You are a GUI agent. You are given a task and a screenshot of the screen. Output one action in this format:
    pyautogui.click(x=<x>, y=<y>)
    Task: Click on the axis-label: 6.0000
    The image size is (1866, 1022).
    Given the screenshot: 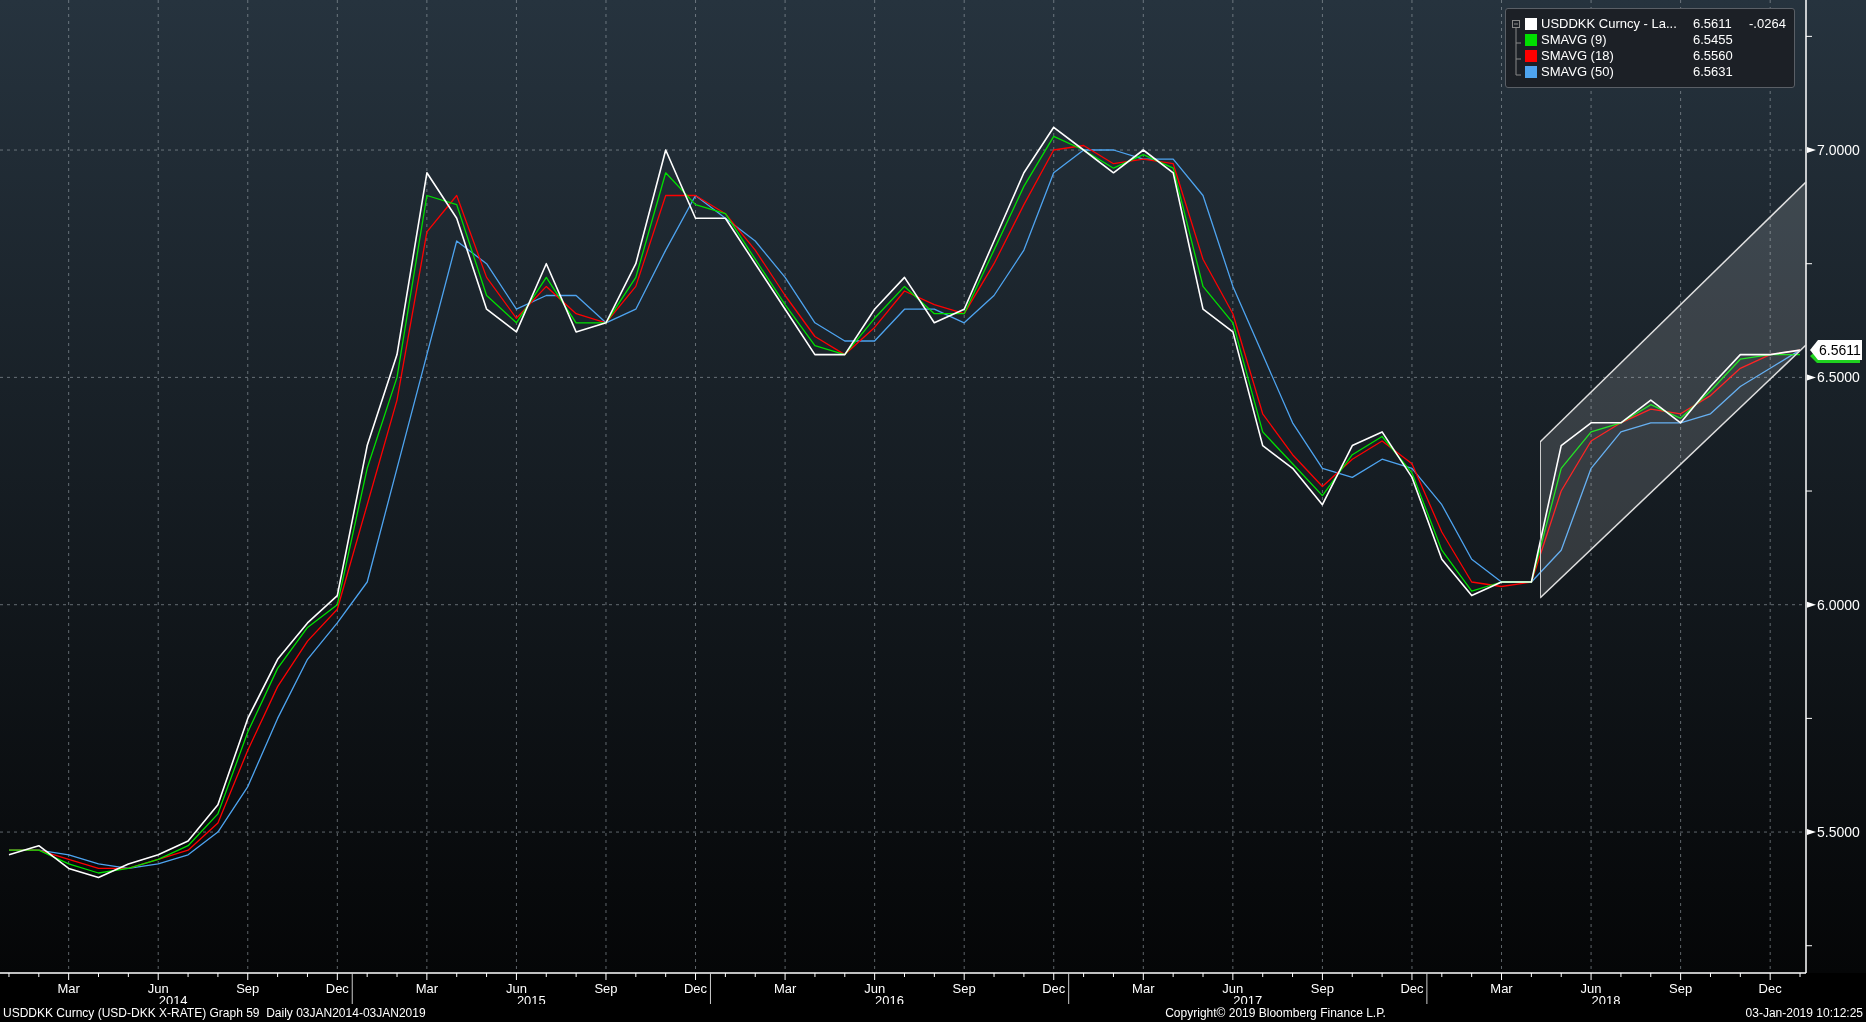 What is the action you would take?
    pyautogui.click(x=1838, y=604)
    